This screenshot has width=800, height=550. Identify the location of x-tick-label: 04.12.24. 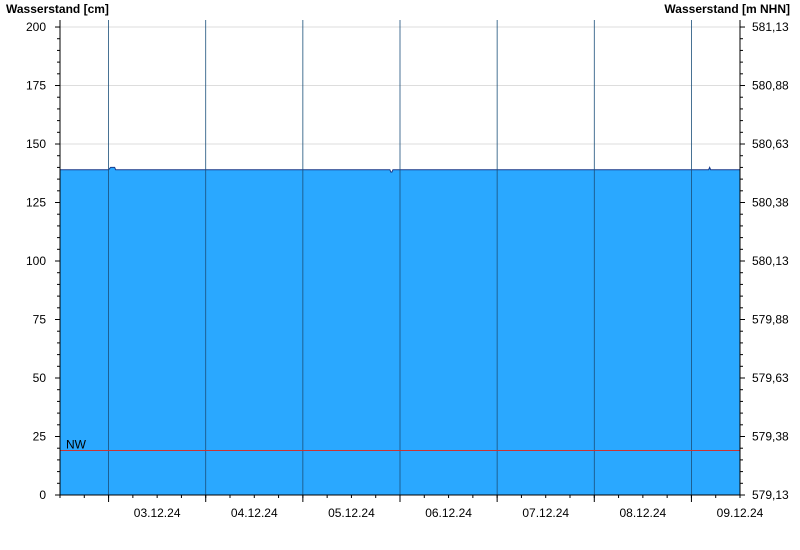
(254, 513).